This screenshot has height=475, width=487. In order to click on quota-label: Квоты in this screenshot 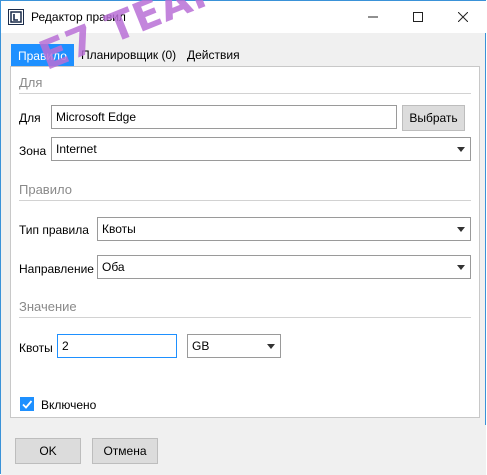, I will do `click(36, 348)`.